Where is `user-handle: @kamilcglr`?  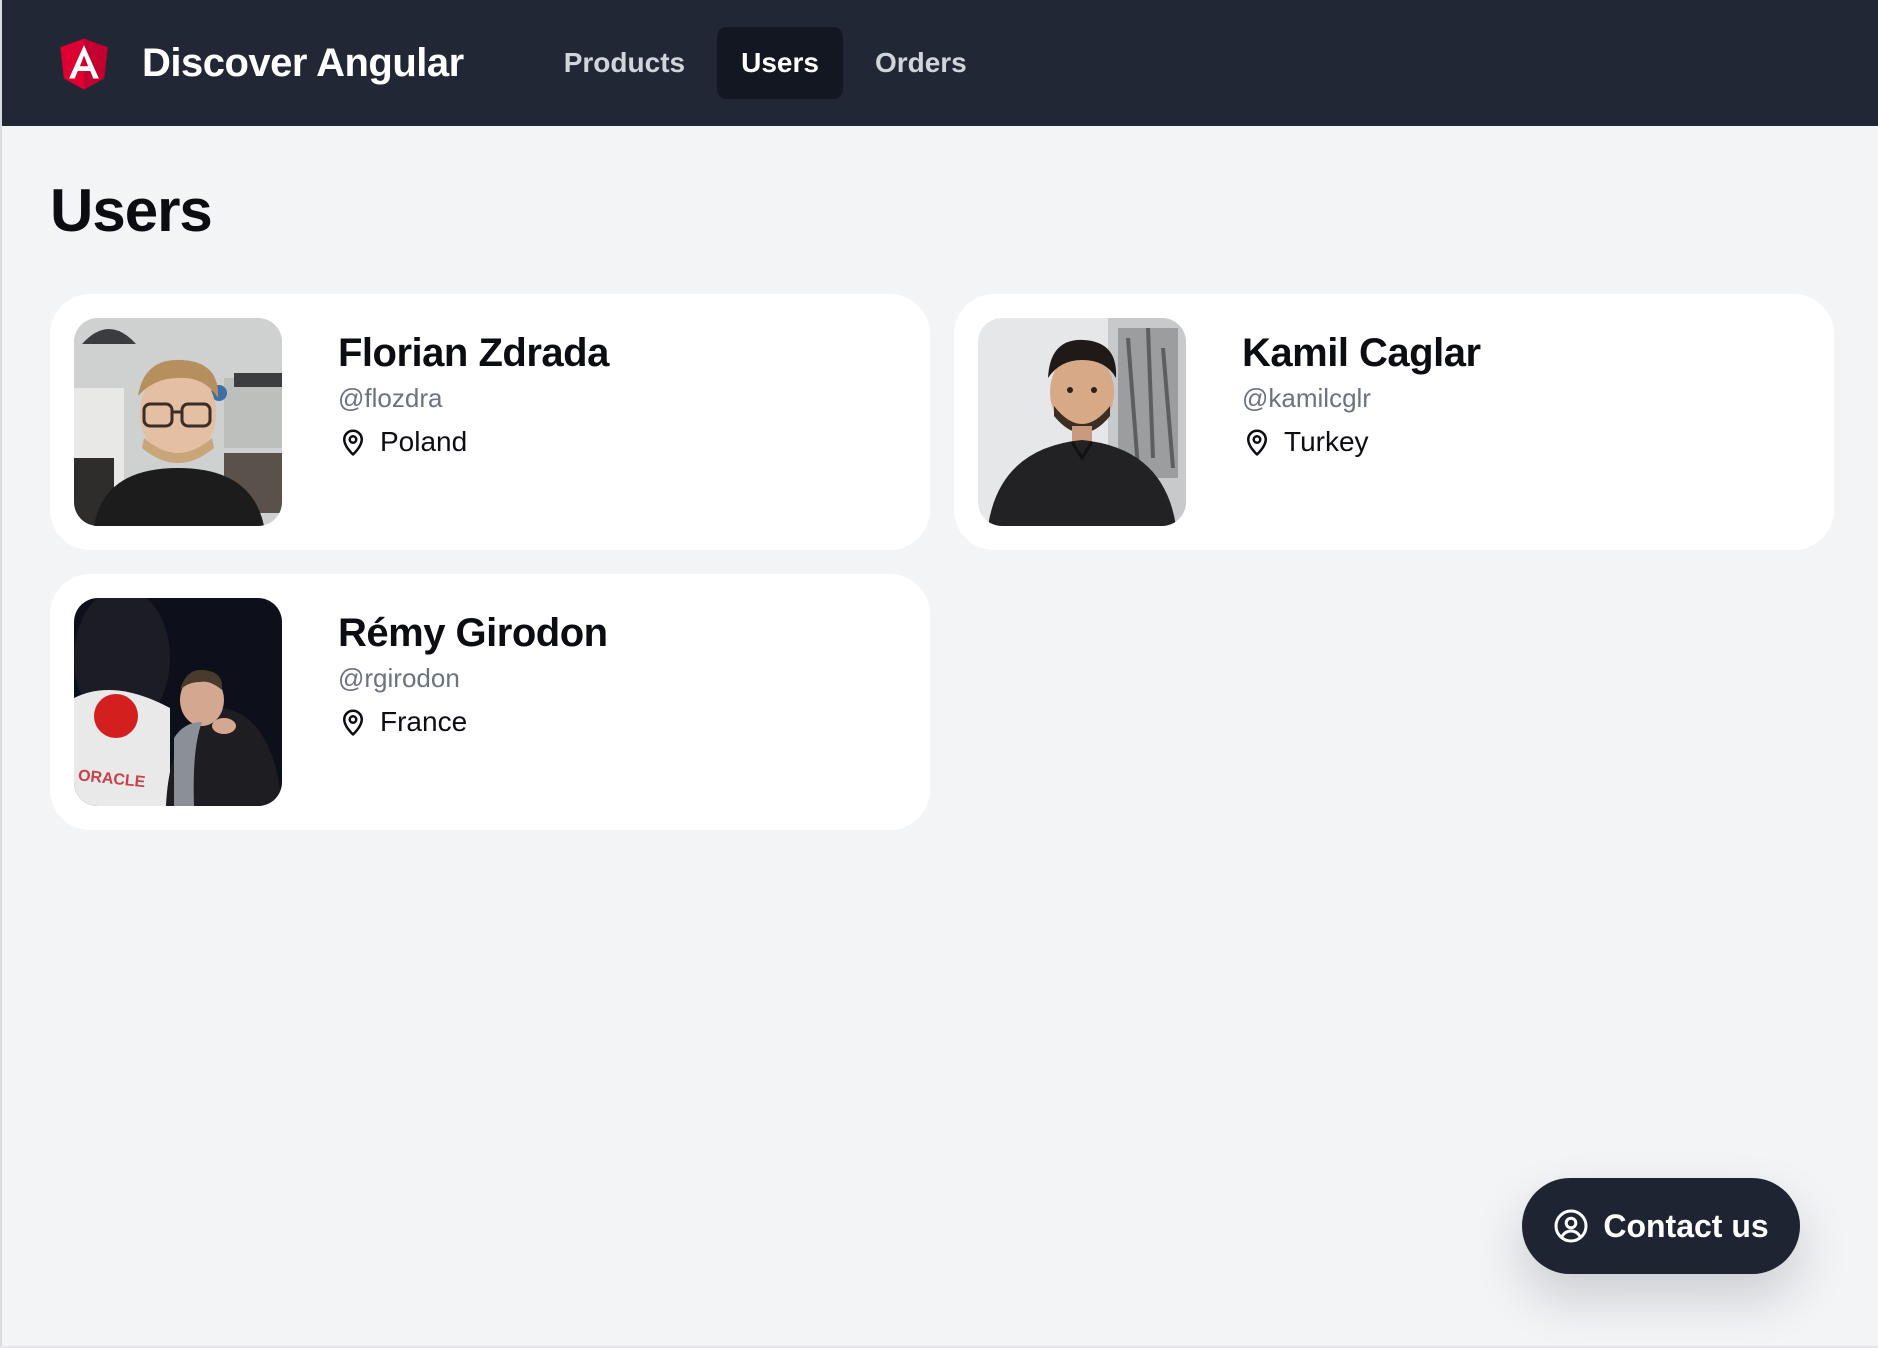
user-handle: @kamilcglr is located at coordinates (1306, 398).